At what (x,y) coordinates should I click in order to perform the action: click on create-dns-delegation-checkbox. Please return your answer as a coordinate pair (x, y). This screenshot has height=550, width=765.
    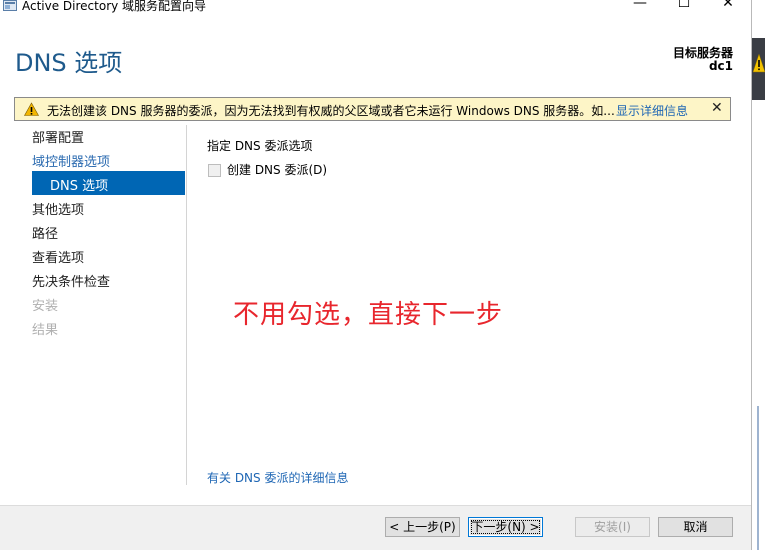
    Looking at the image, I should click on (214, 170).